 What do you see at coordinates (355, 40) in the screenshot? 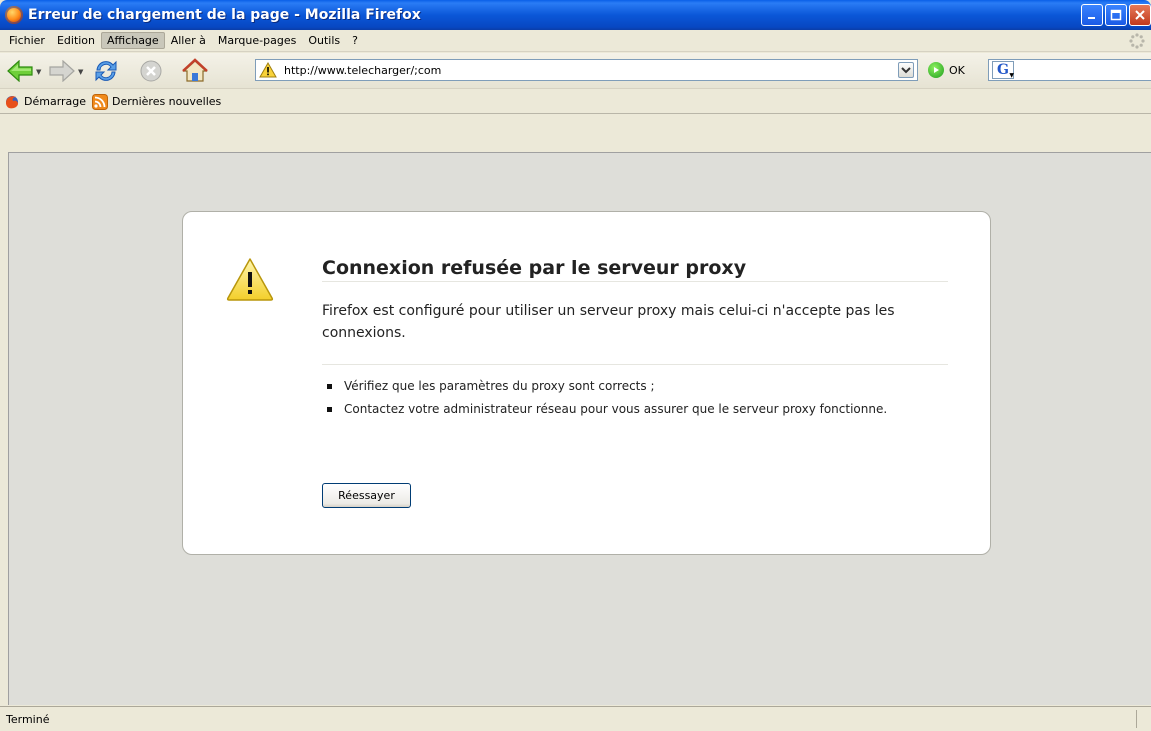
I see `menu-aide: ?` at bounding box center [355, 40].